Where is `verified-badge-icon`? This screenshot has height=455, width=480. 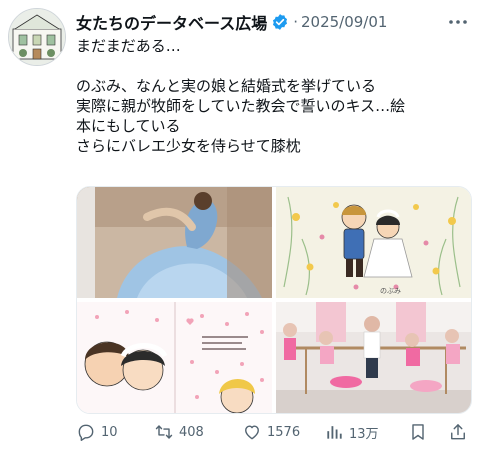 verified-badge-icon is located at coordinates (280, 22).